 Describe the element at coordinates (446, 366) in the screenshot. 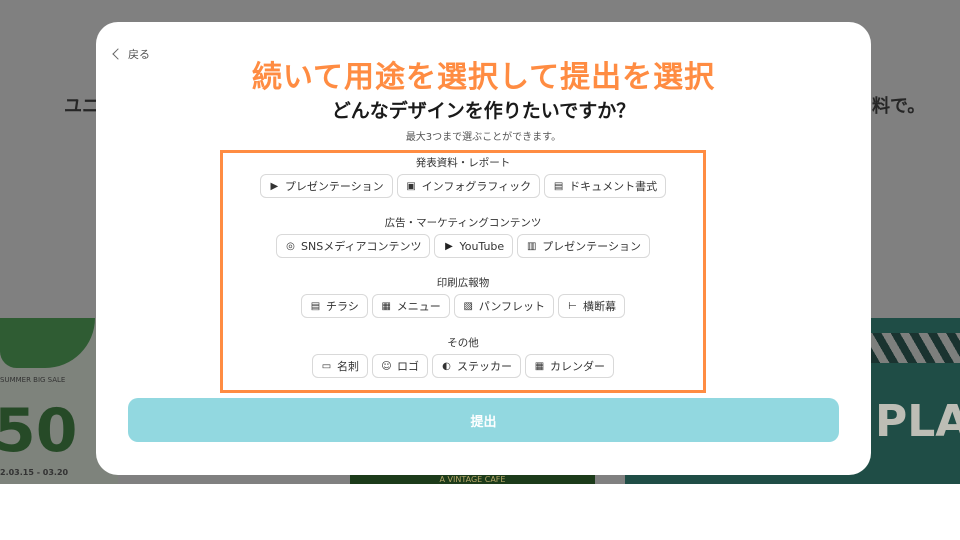

I see `sticker-icon: ◐` at that location.